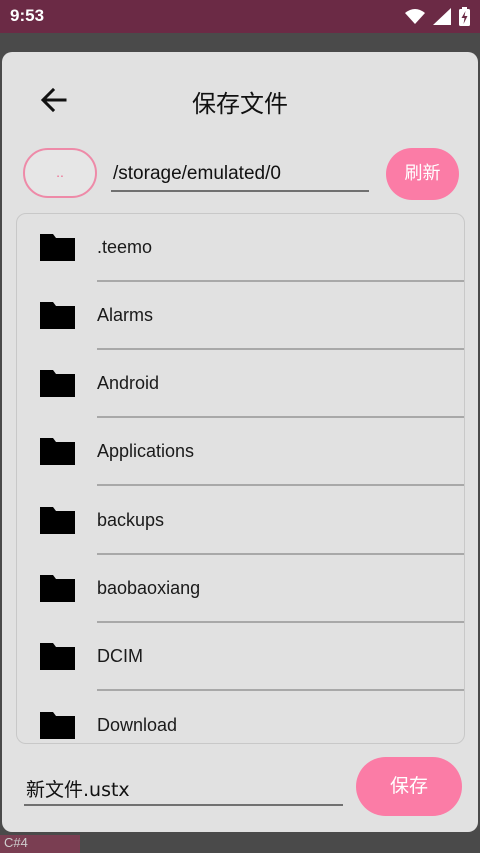 This screenshot has height=853, width=480. What do you see at coordinates (128, 383) in the screenshot?
I see `folder-name: Android` at bounding box center [128, 383].